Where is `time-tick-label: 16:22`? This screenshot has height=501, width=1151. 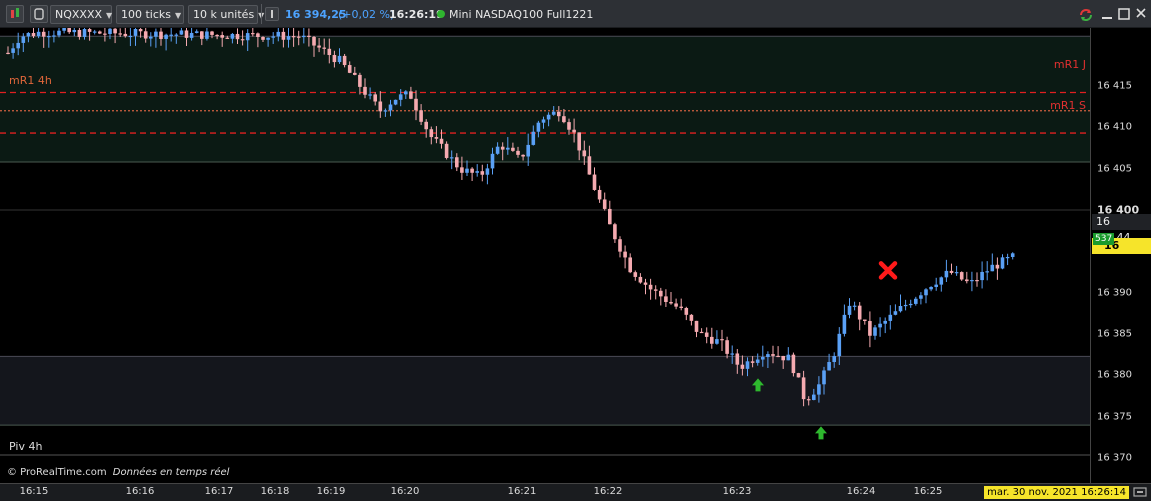
time-tick-label: 16:22 is located at coordinates (608, 491).